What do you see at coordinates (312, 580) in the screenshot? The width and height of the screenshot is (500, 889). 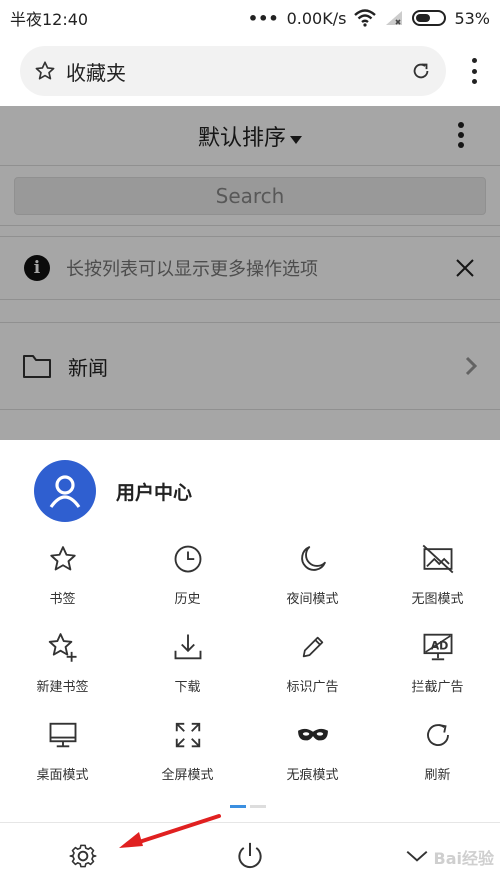 I see `menu-item-night-mode: 夜间模式` at bounding box center [312, 580].